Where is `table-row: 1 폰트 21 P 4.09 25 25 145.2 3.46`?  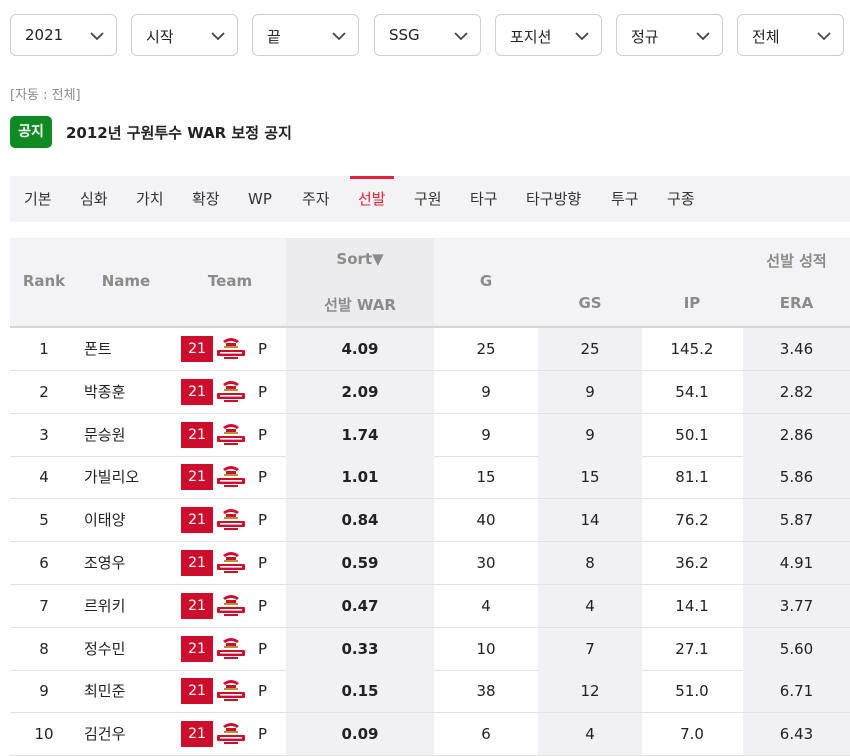
table-row: 1 폰트 21 P 4.09 25 25 145.2 3.46 is located at coordinates (430, 349).